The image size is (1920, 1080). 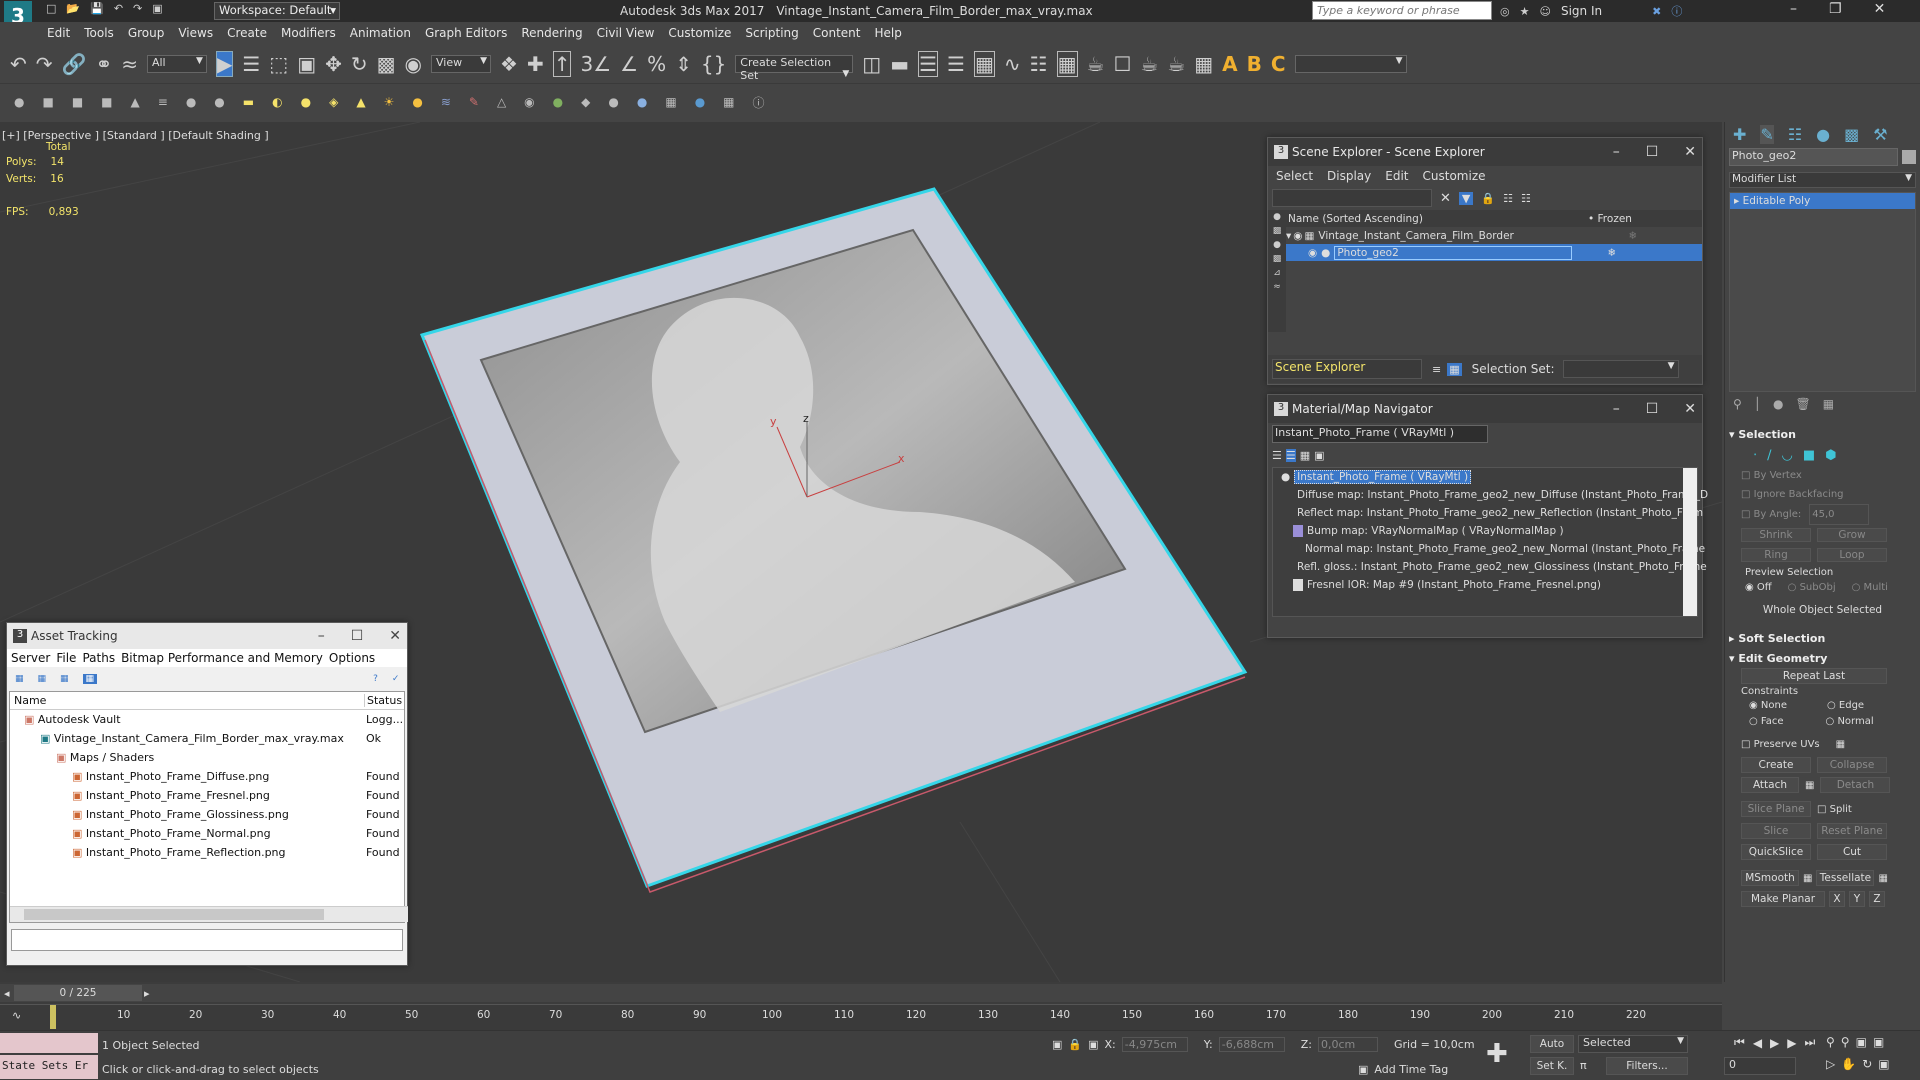 I want to click on vray-frame-buffer-icon: ▦, so click(x=1203, y=64).